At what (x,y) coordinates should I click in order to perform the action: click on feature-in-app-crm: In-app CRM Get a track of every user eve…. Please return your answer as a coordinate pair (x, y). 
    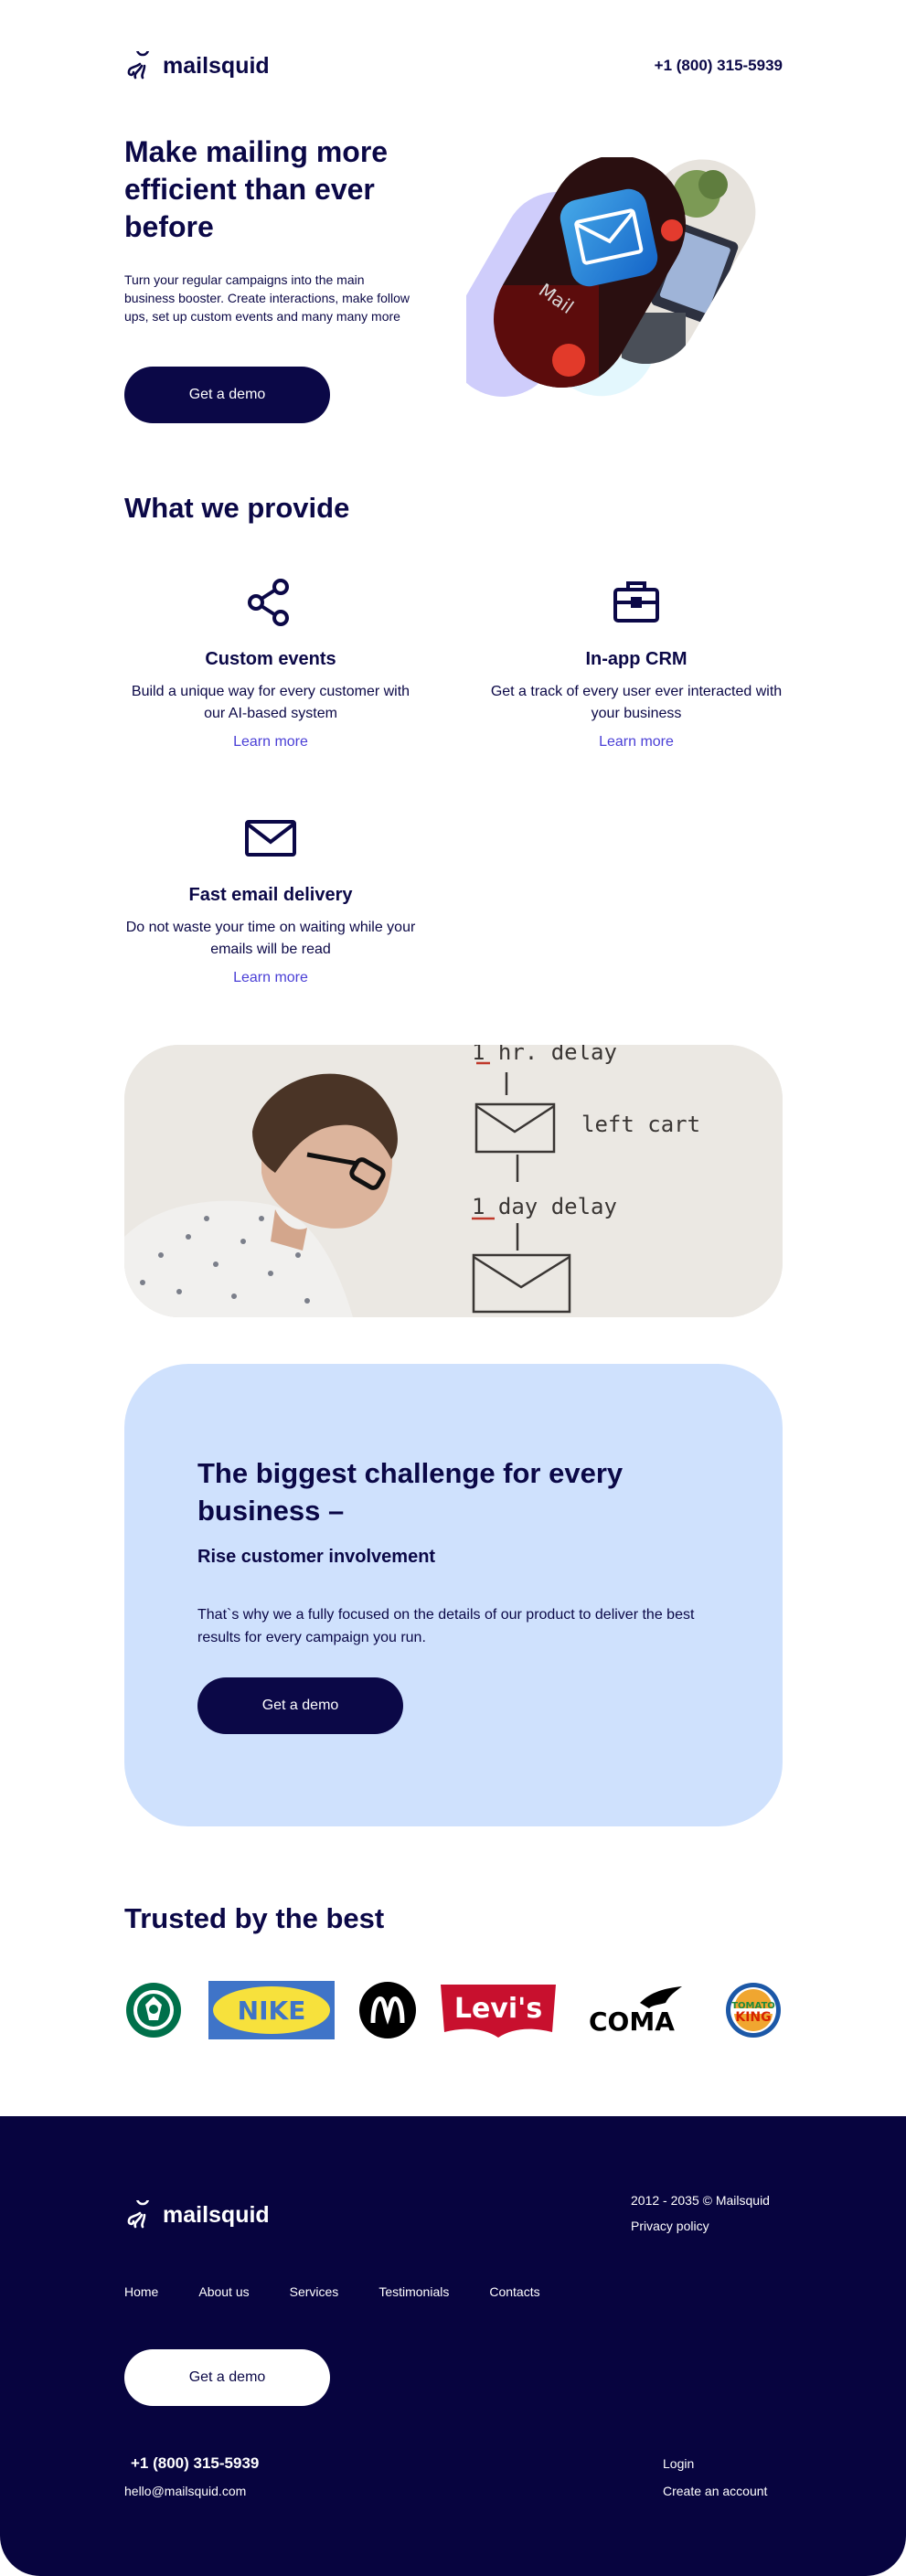
    Looking at the image, I should click on (636, 662).